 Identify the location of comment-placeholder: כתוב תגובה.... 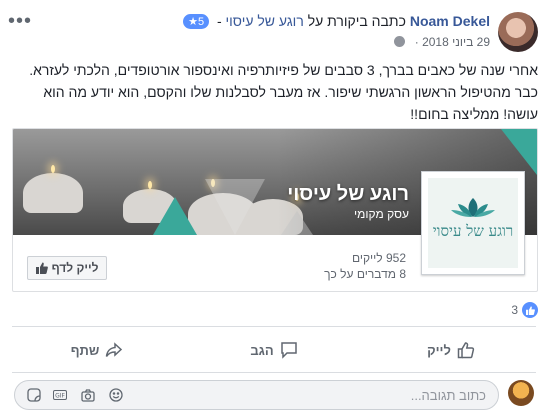
(448, 395).